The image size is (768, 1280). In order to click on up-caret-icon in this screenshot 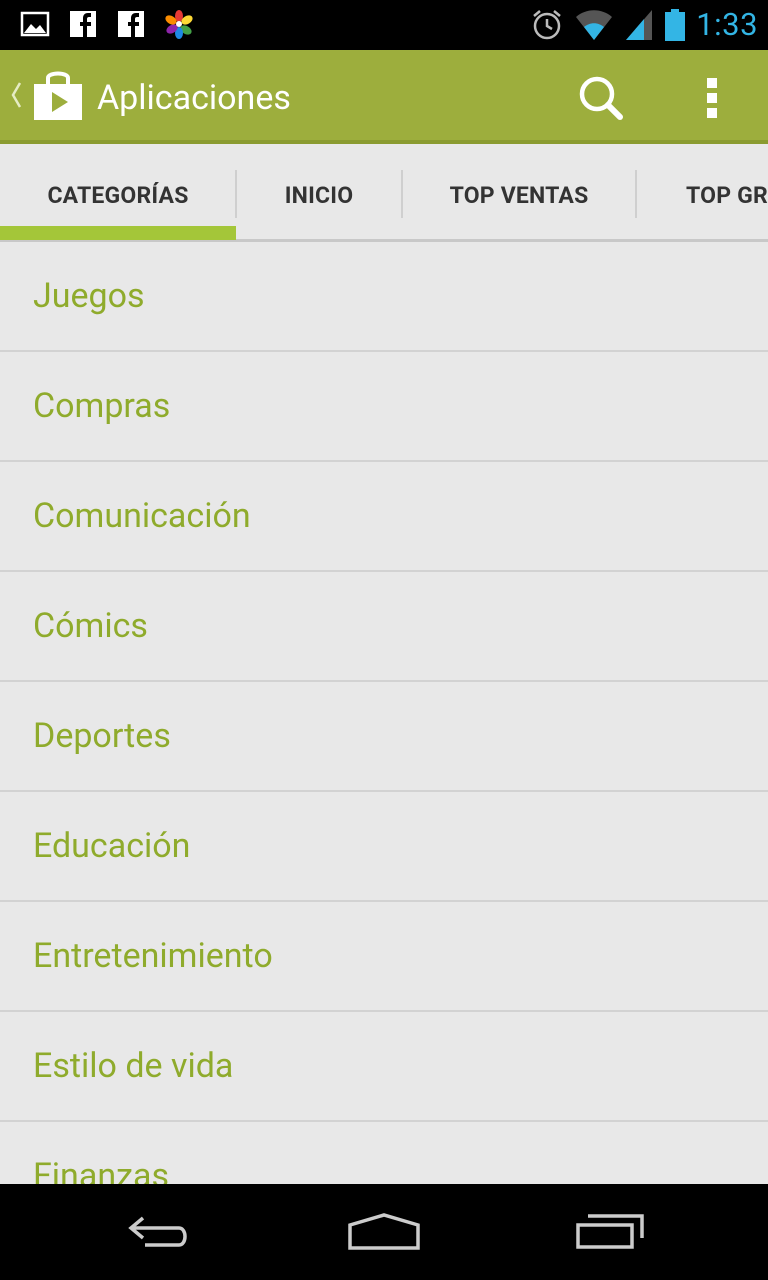, I will do `click(16, 95)`.